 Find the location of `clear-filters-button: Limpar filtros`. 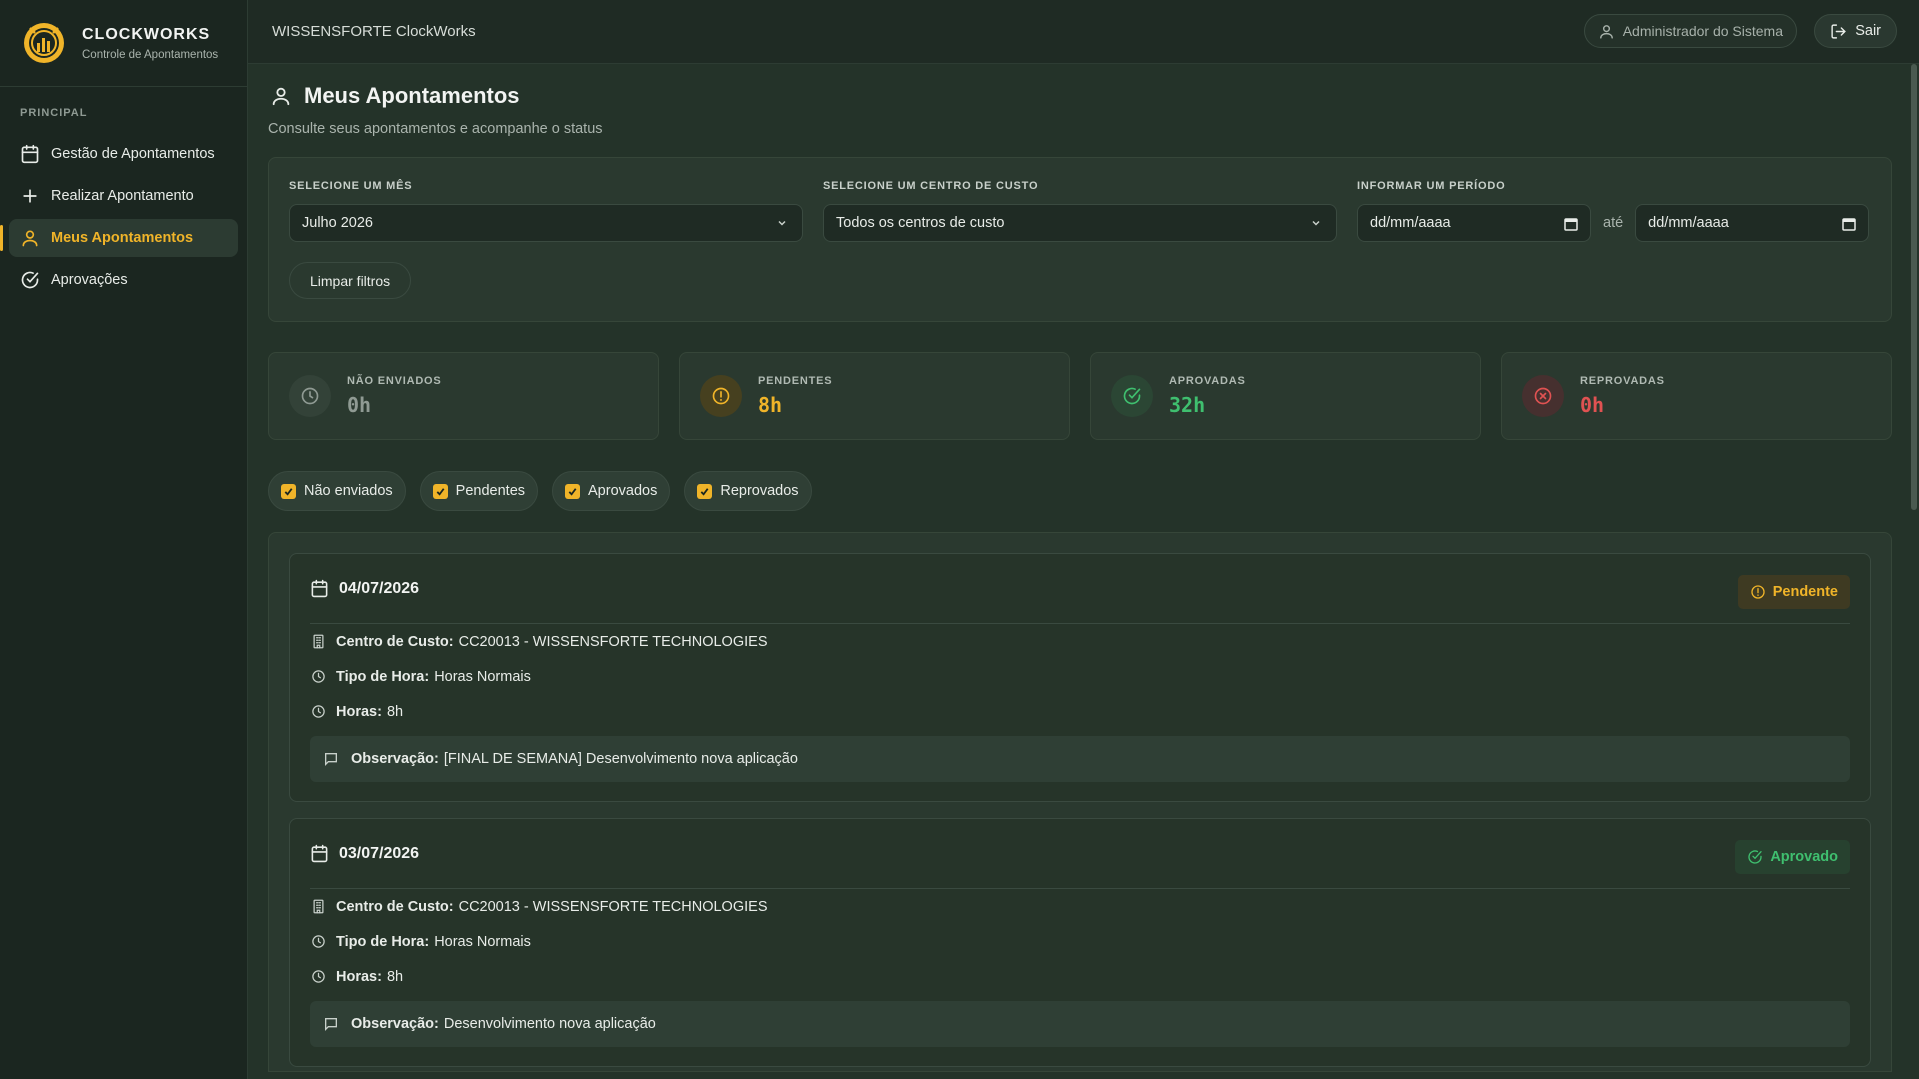

clear-filters-button: Limpar filtros is located at coordinates (350, 280).